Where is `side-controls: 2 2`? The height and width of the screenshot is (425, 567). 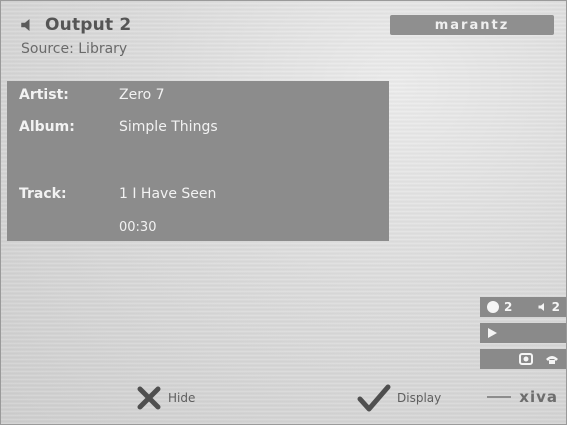 side-controls: 2 2 is located at coordinates (523, 333).